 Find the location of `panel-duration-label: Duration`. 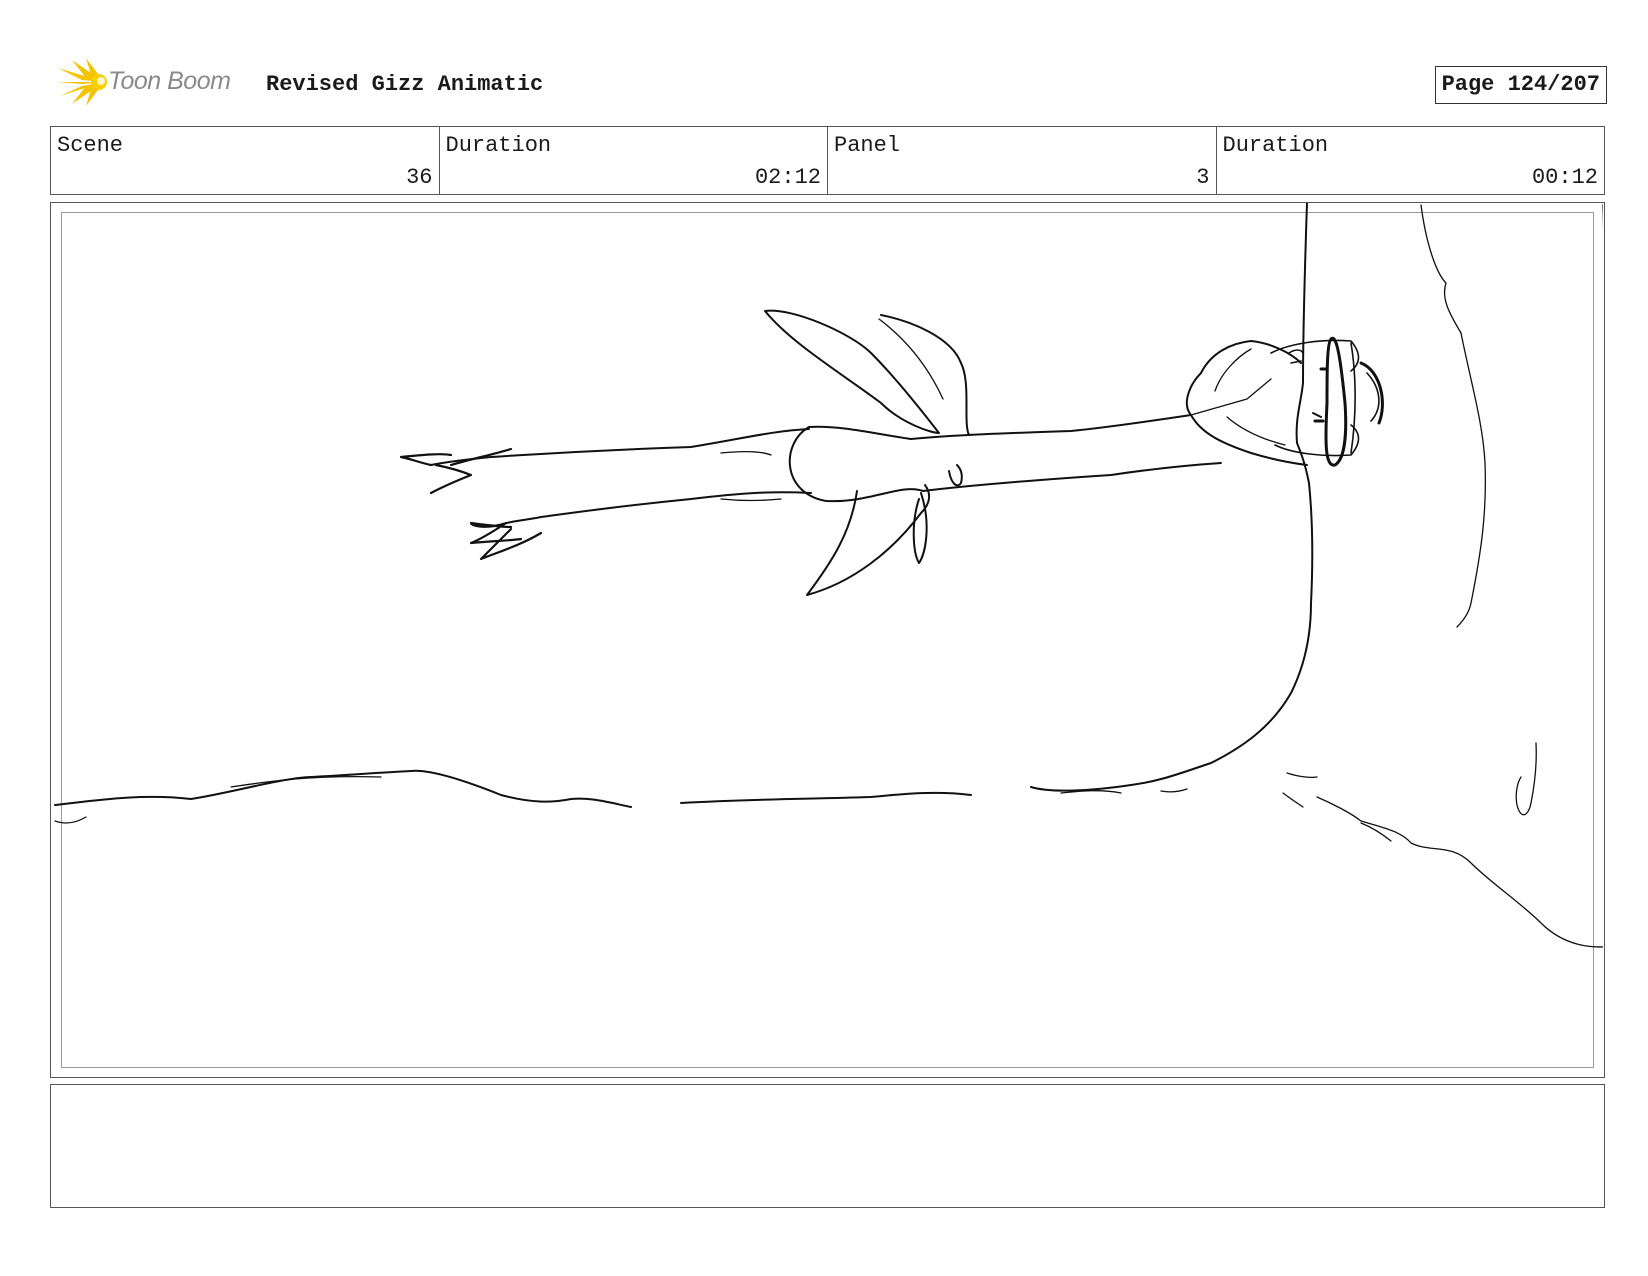

panel-duration-label: Duration is located at coordinates (1275, 145).